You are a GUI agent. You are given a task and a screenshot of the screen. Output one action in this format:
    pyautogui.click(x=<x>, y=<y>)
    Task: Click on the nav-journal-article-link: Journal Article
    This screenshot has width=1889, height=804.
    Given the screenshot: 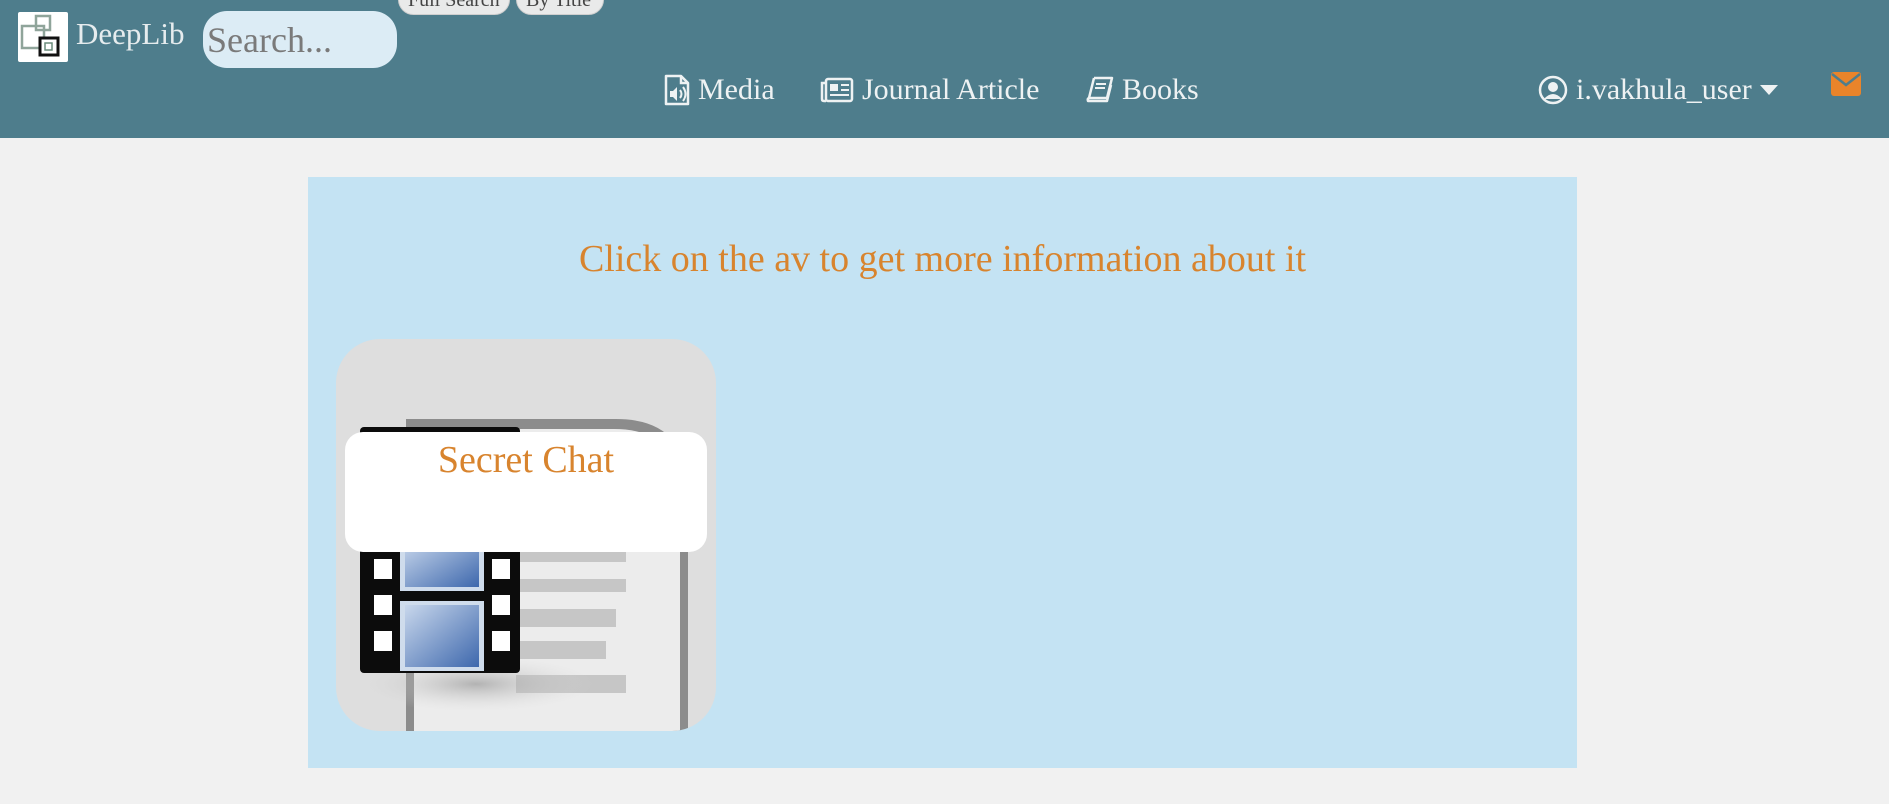 What is the action you would take?
    pyautogui.click(x=929, y=90)
    